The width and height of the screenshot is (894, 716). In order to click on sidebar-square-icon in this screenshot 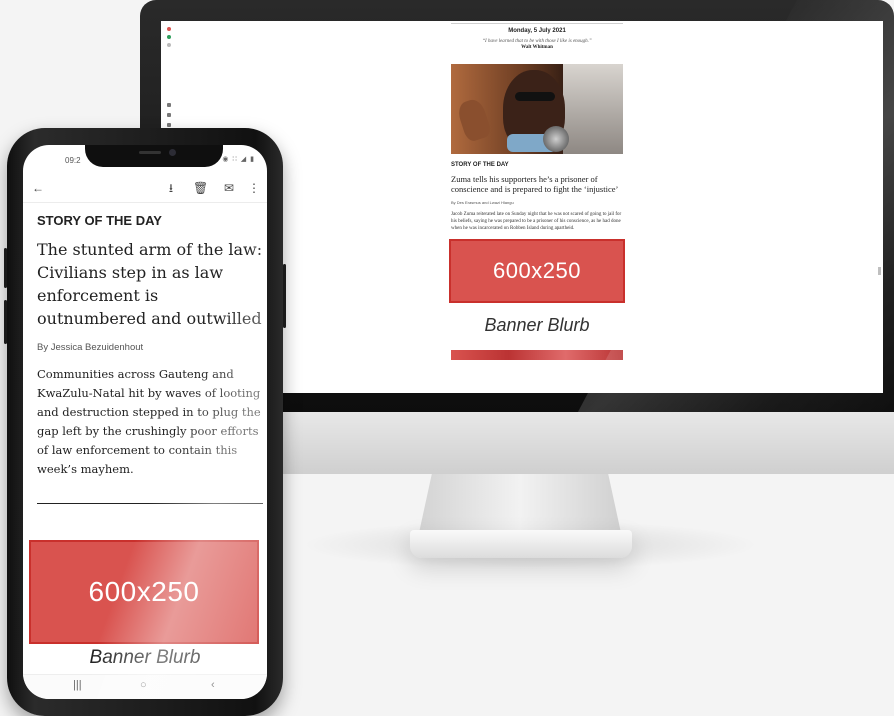, I will do `click(169, 125)`.